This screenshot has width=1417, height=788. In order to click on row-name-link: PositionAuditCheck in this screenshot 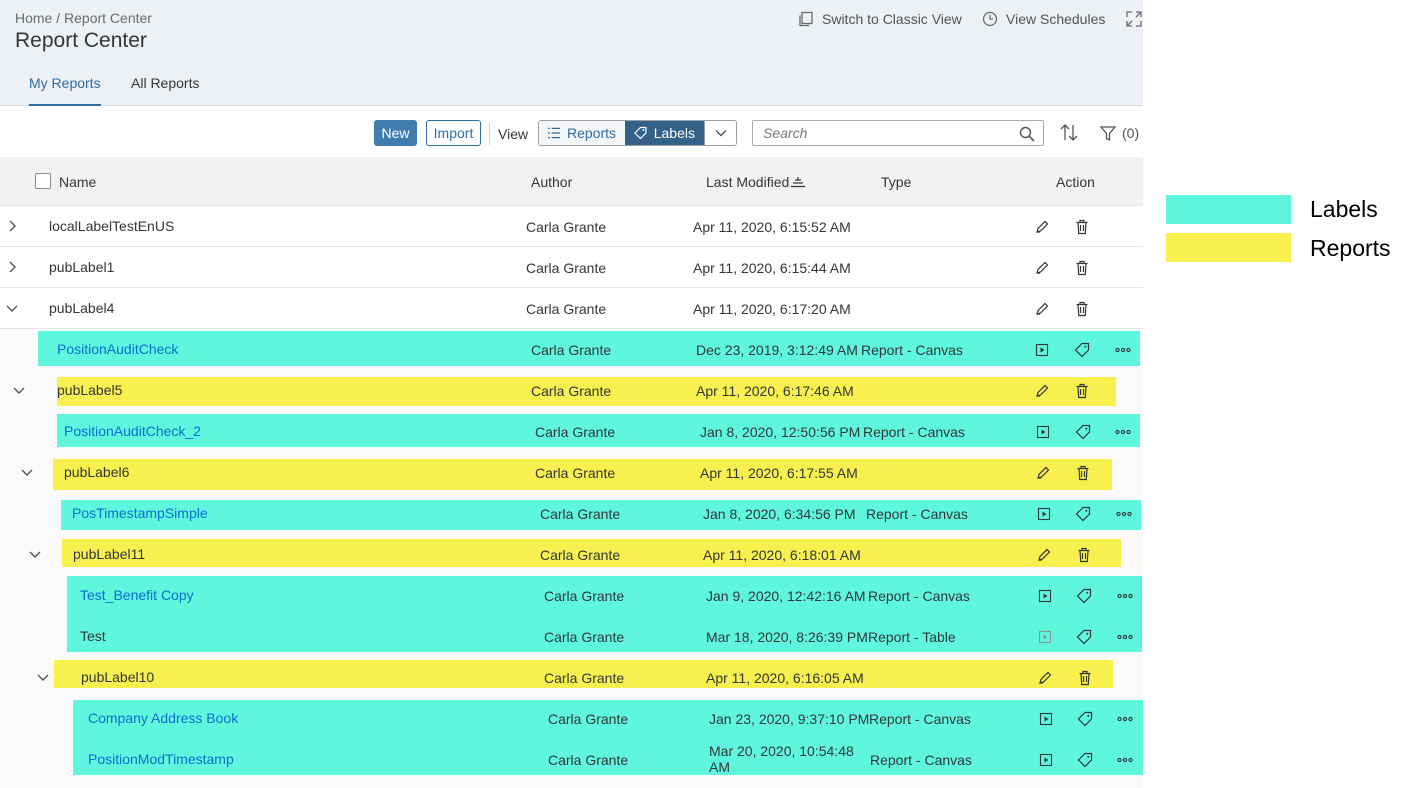, I will do `click(117, 349)`.